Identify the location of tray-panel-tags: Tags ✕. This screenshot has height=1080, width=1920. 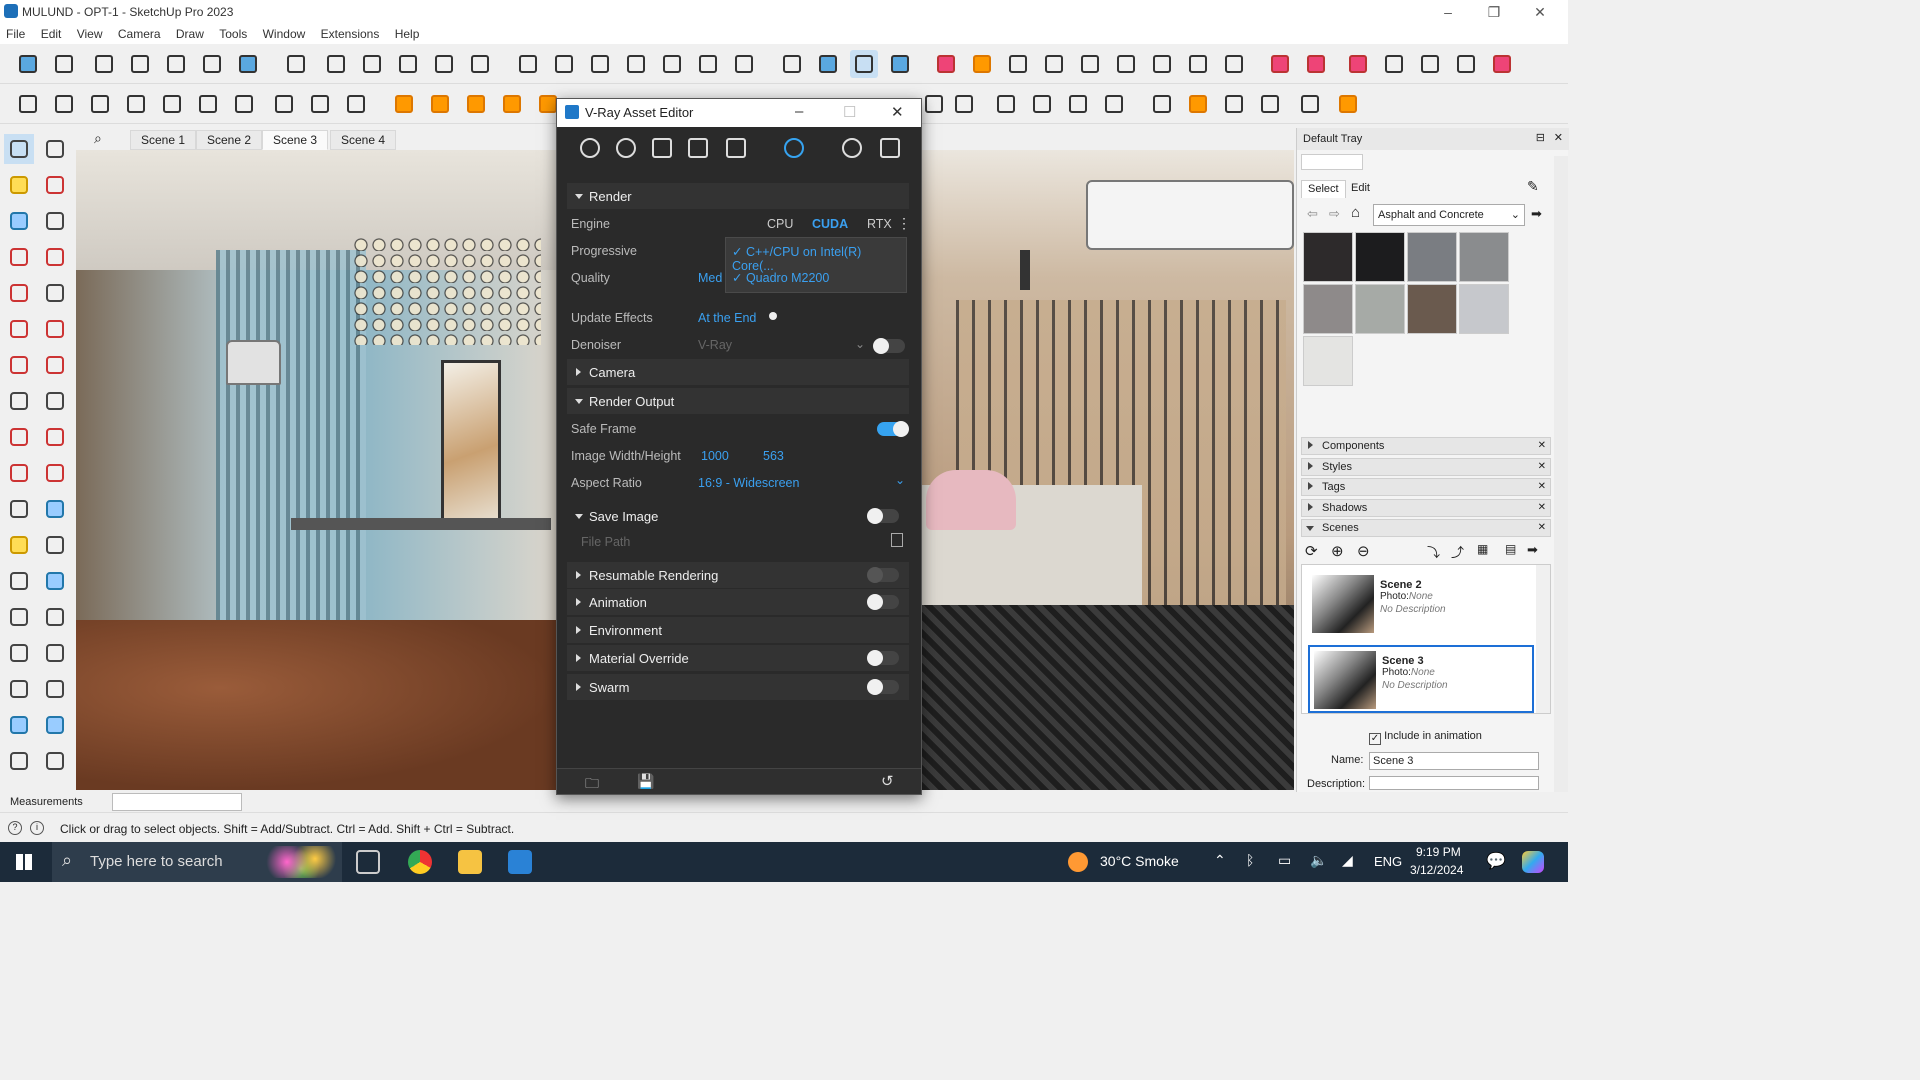
(1426, 487).